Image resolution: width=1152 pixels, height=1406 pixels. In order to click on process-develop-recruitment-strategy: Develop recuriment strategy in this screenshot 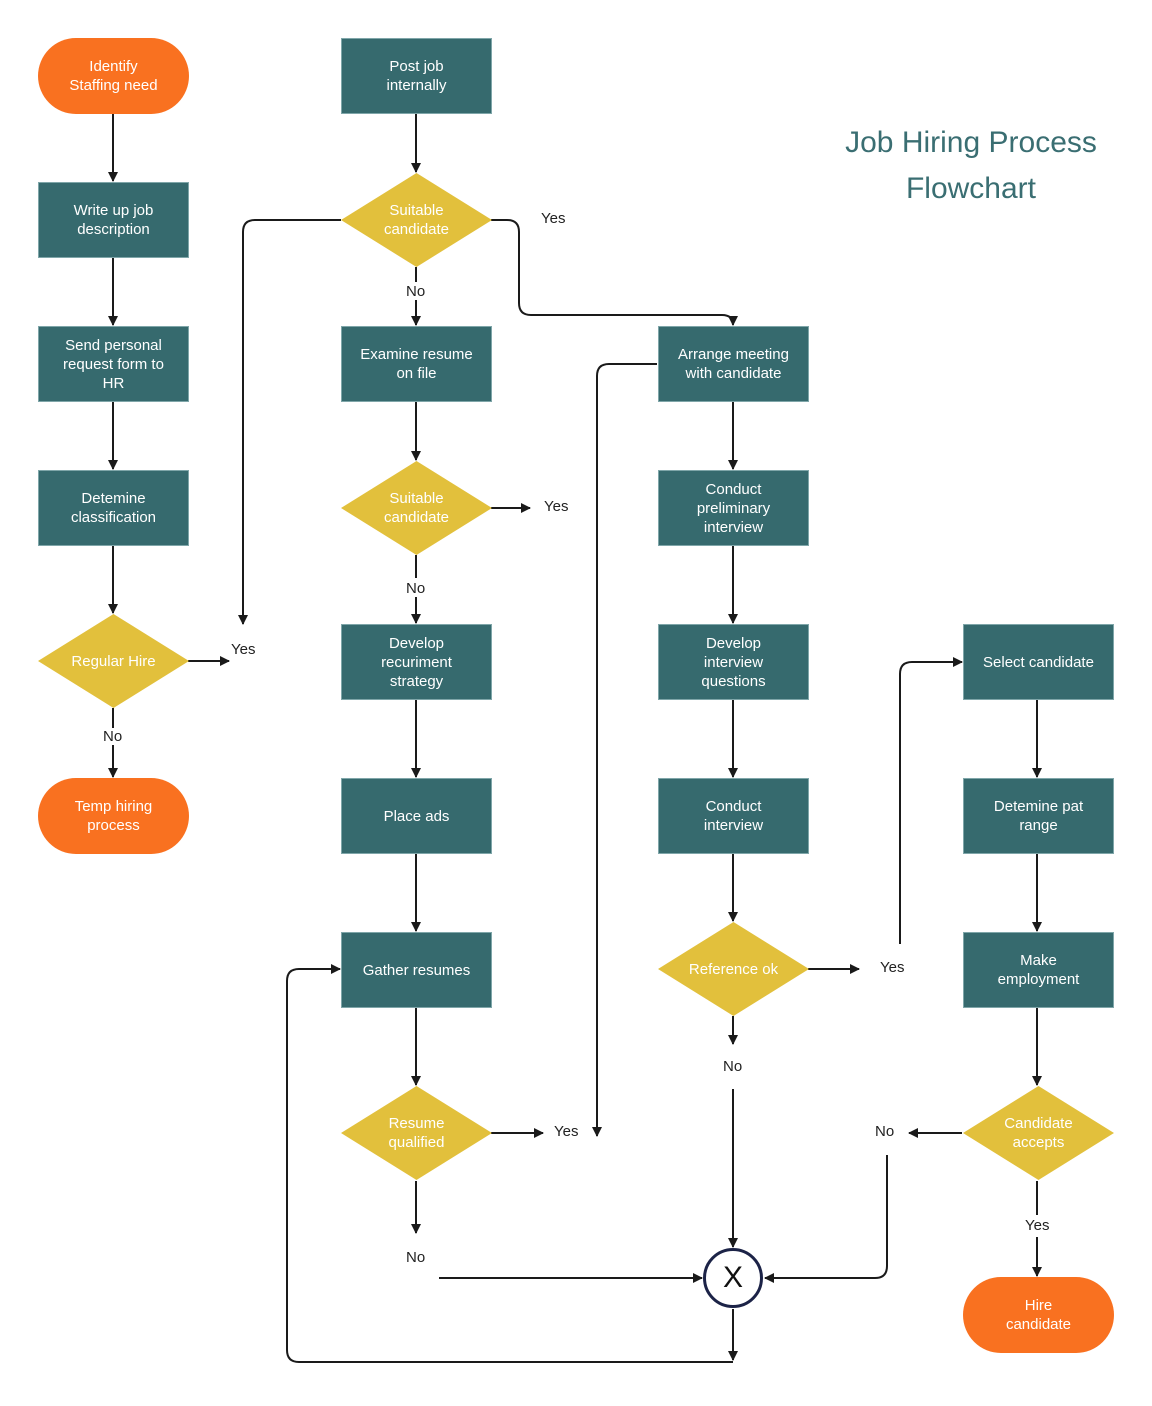, I will do `click(416, 662)`.